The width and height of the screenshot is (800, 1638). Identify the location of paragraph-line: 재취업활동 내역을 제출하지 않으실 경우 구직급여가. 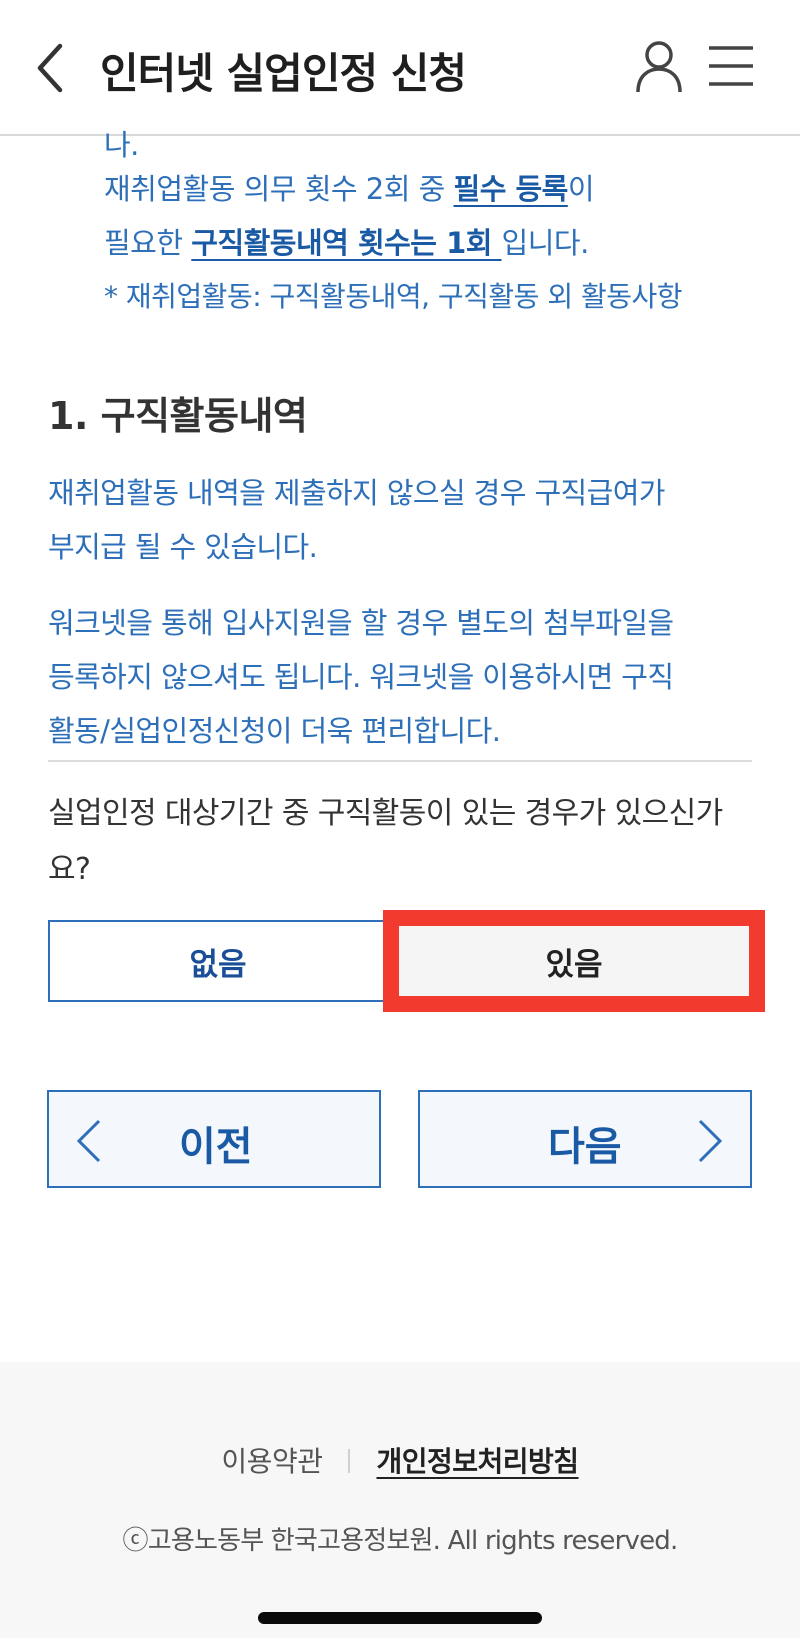
(356, 493).